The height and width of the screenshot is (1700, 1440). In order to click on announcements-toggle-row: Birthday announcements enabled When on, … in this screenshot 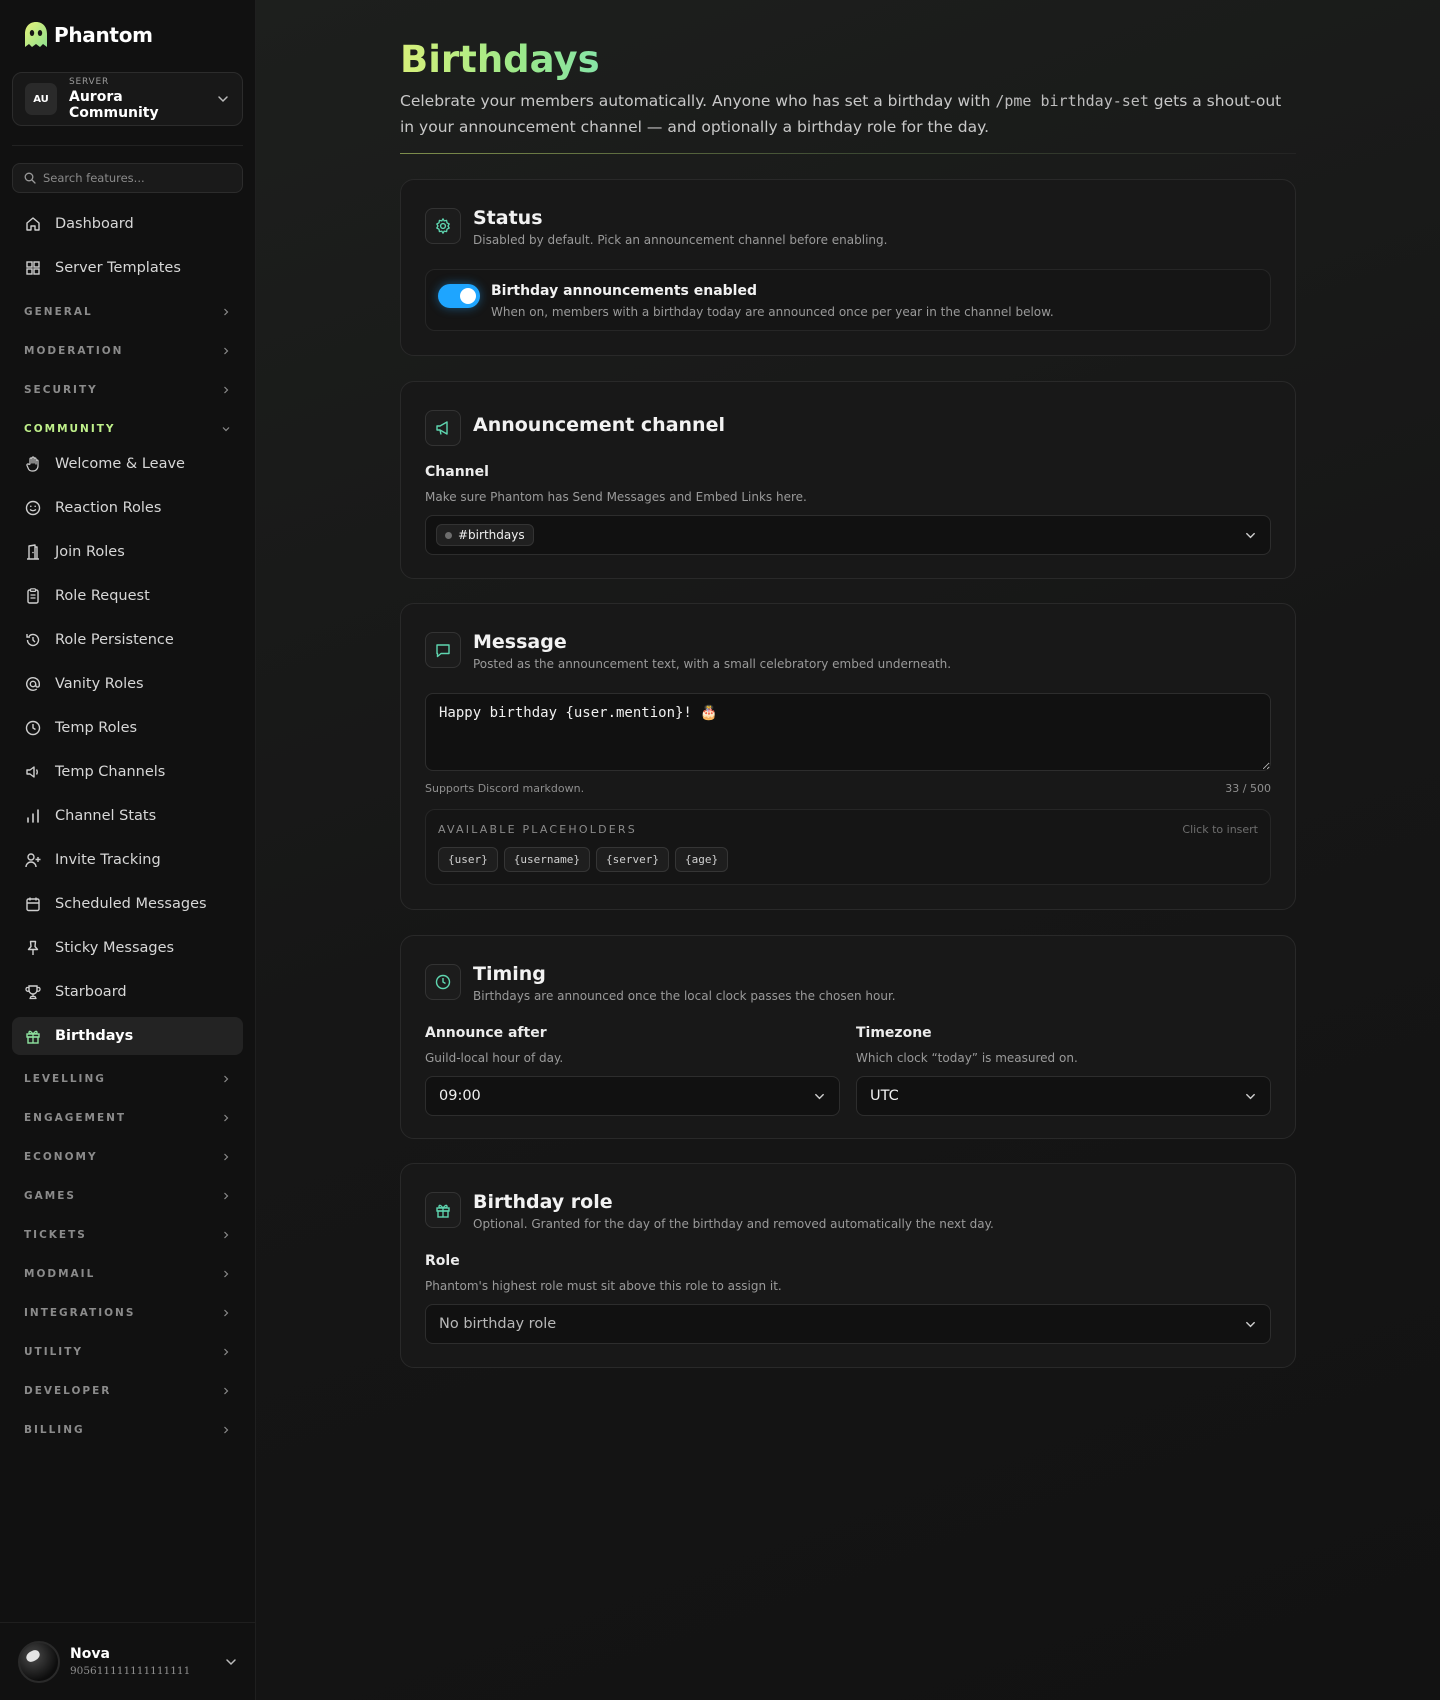, I will do `click(848, 300)`.